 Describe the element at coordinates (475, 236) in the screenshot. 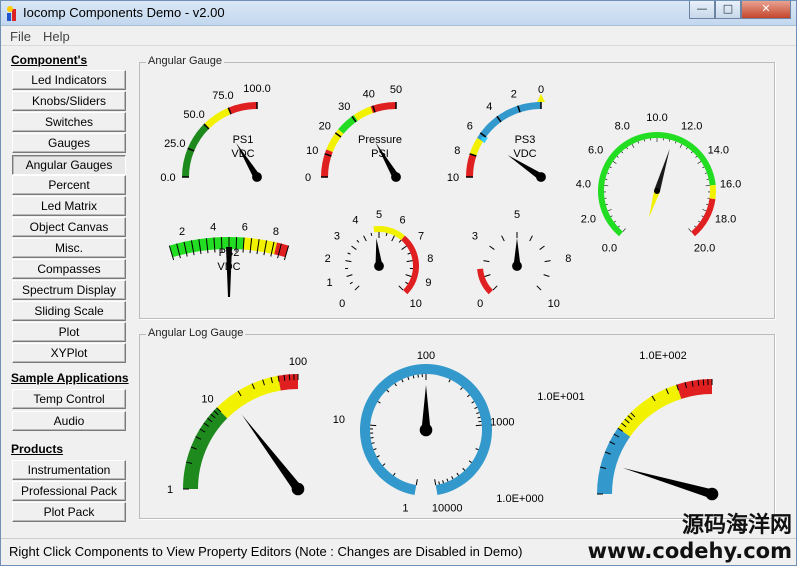

I see `small-b-tick-label: 3` at that location.